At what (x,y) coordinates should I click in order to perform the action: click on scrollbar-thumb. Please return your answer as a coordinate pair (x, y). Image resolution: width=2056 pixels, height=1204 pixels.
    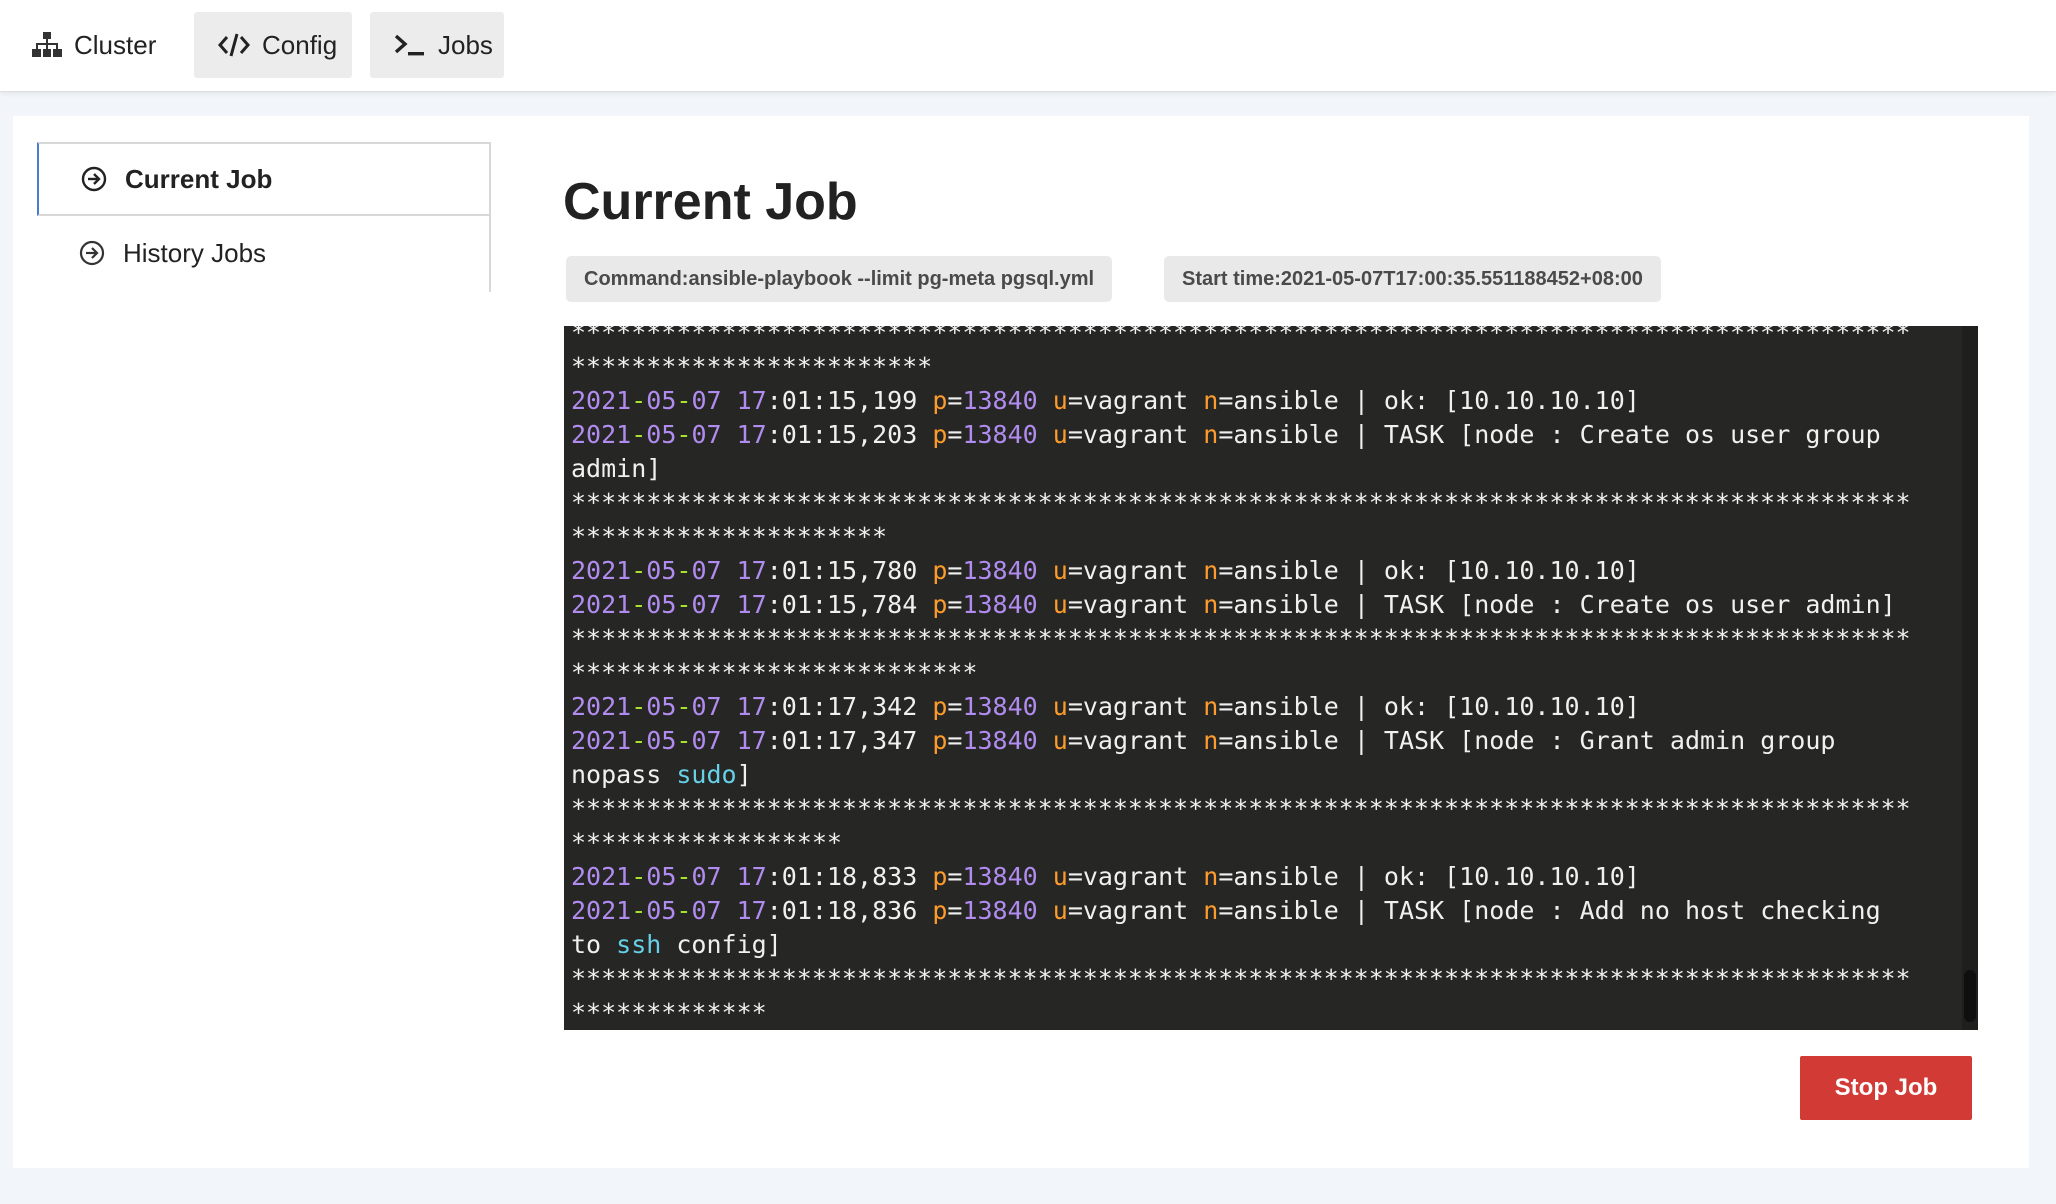
    Looking at the image, I should click on (1970, 996).